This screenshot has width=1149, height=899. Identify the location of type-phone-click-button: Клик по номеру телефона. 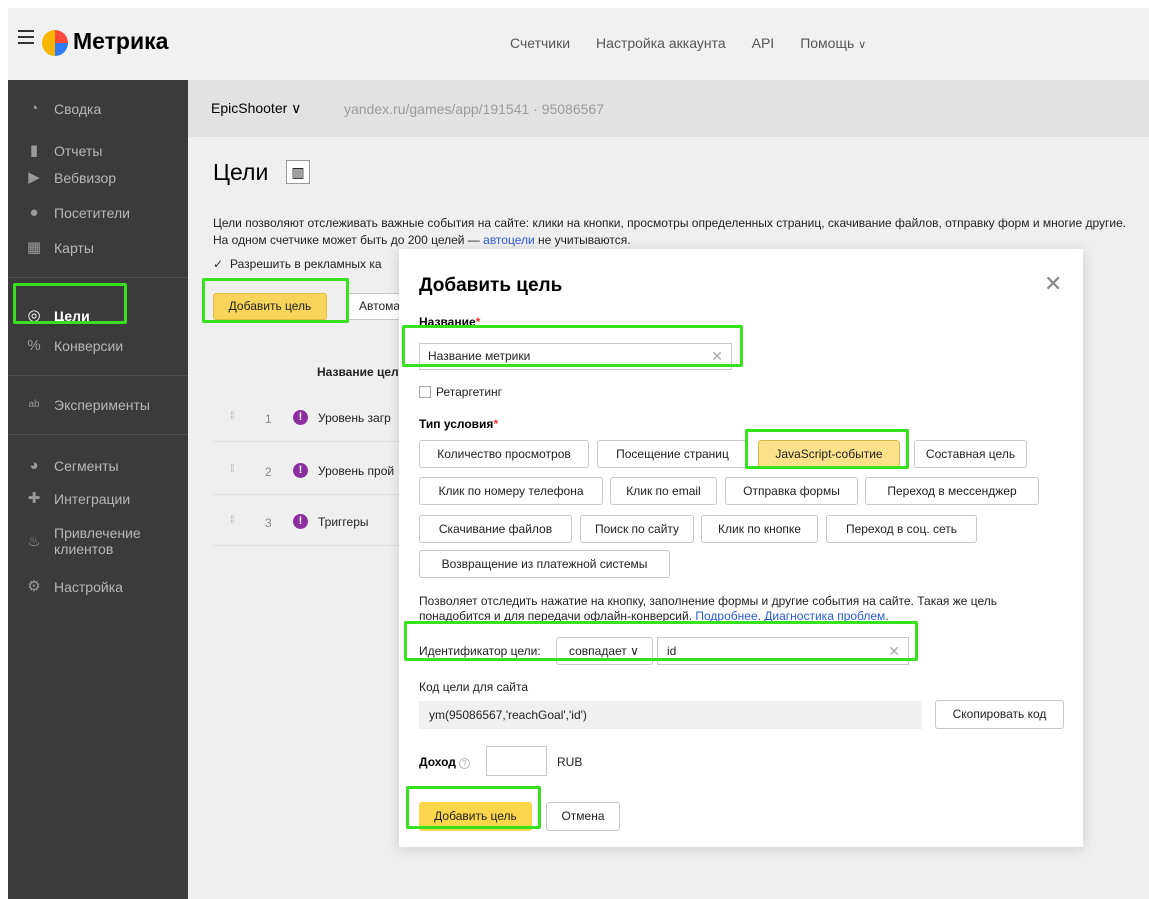
(511, 491).